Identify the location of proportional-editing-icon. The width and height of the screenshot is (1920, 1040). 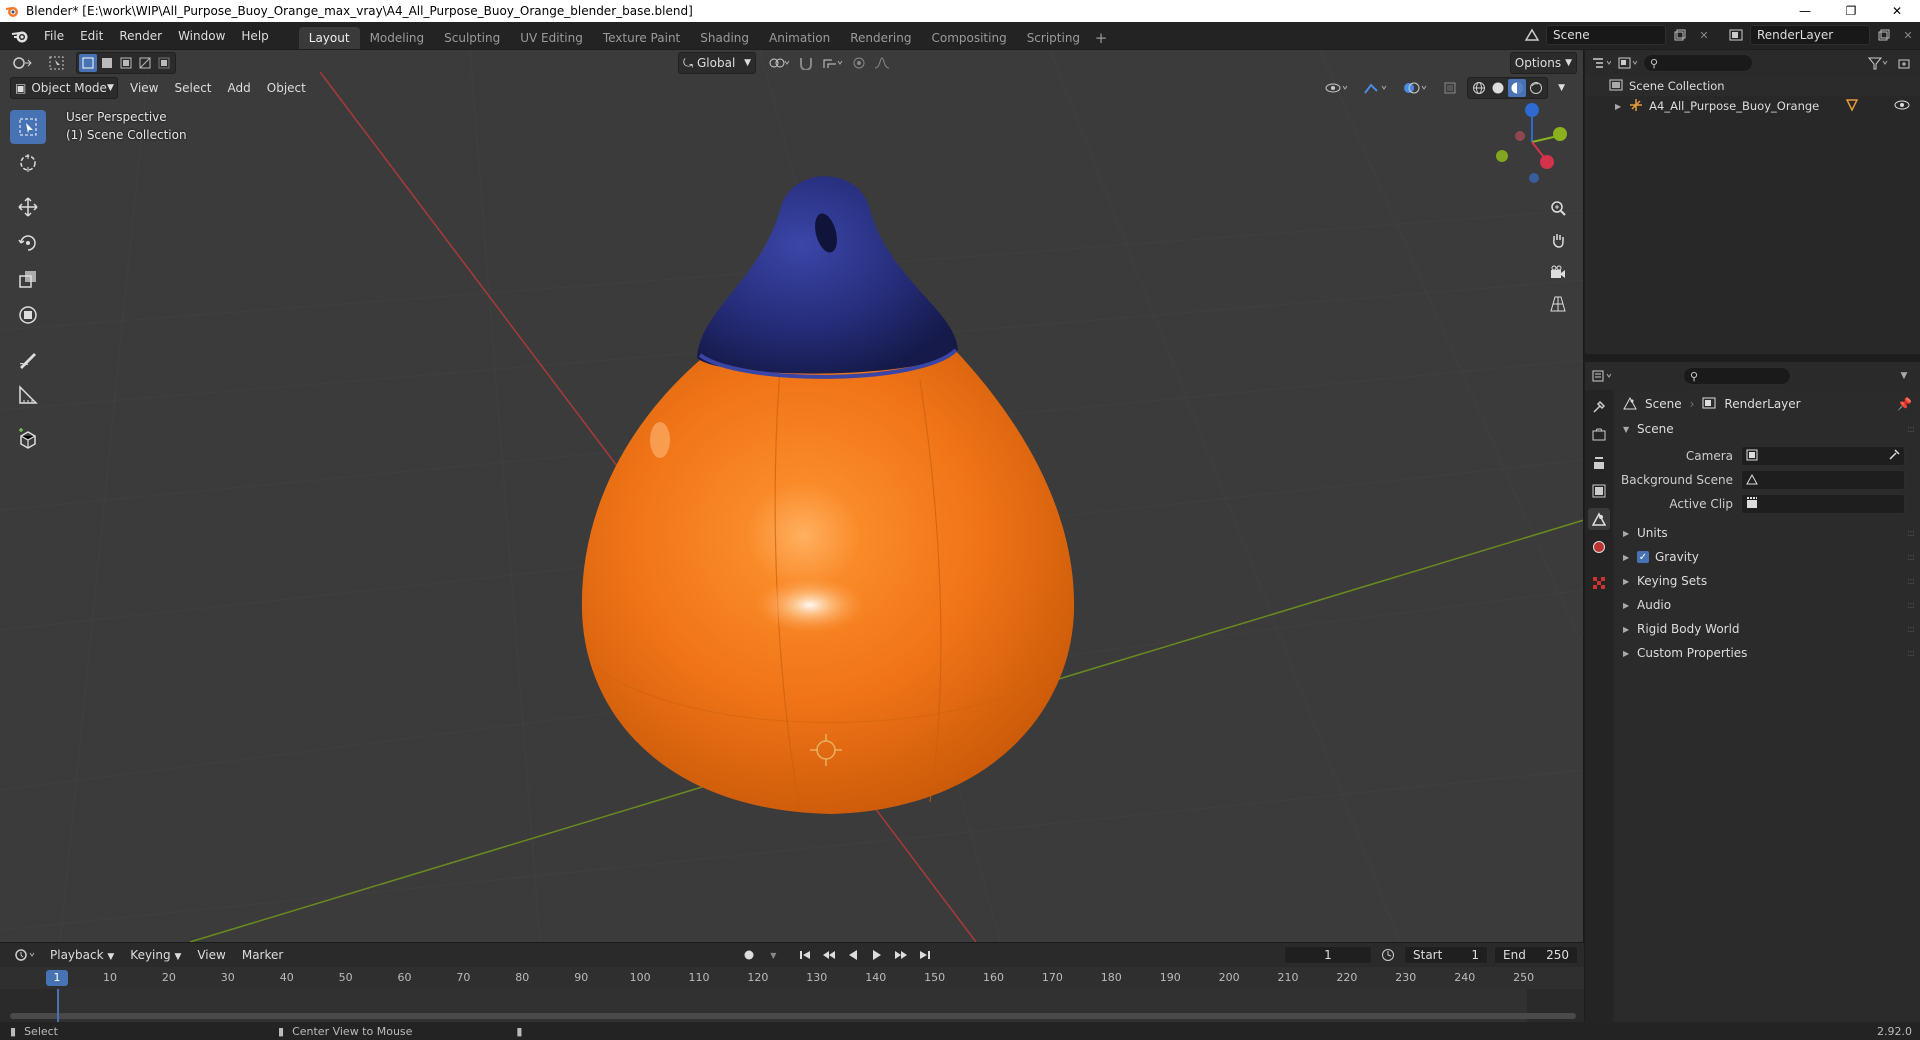
(859, 63).